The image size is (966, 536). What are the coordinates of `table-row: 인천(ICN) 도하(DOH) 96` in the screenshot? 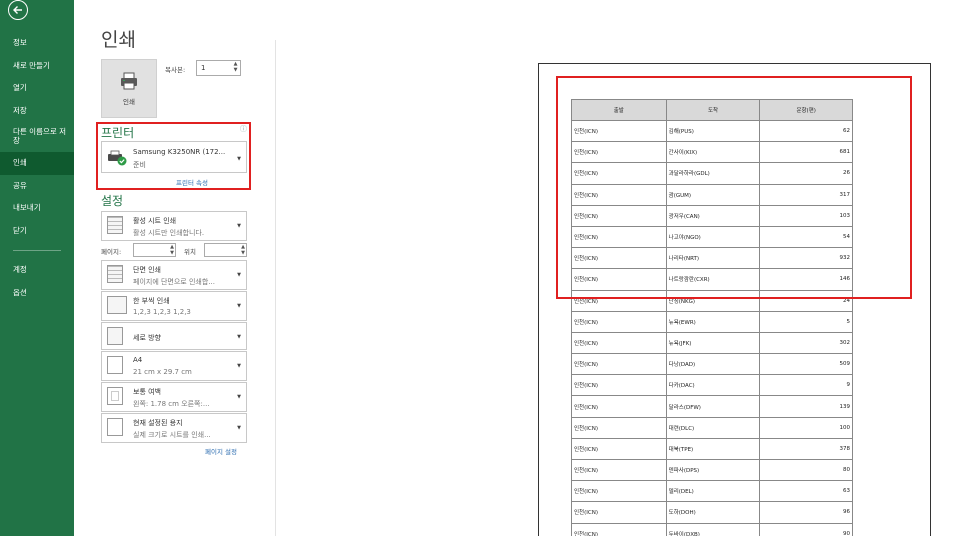 It's located at (712, 512).